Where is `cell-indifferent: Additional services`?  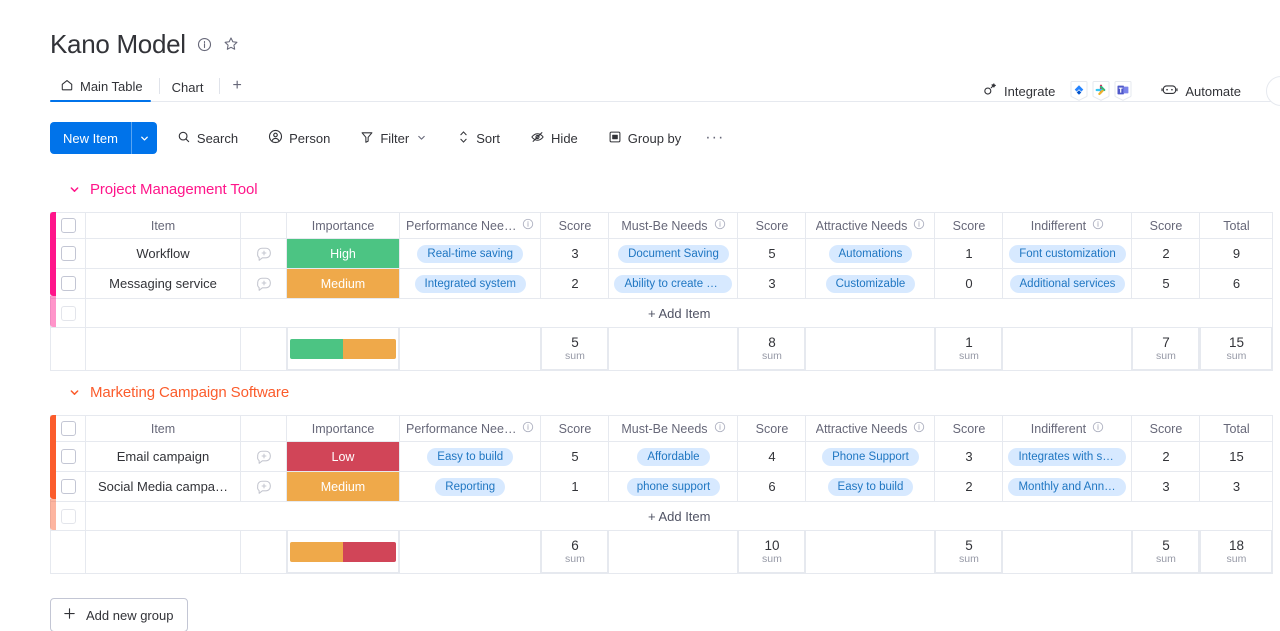
cell-indifferent: Additional services is located at coordinates (1067, 283).